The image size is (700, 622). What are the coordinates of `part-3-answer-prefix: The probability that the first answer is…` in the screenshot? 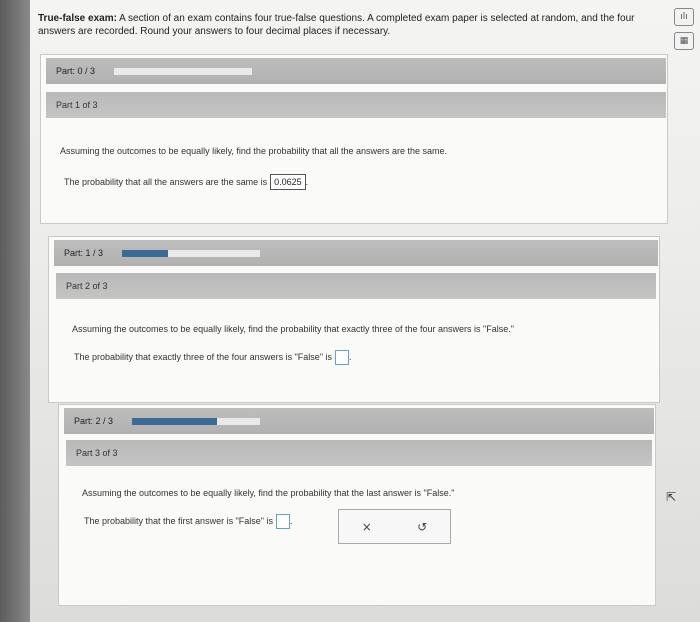 It's located at (178, 520).